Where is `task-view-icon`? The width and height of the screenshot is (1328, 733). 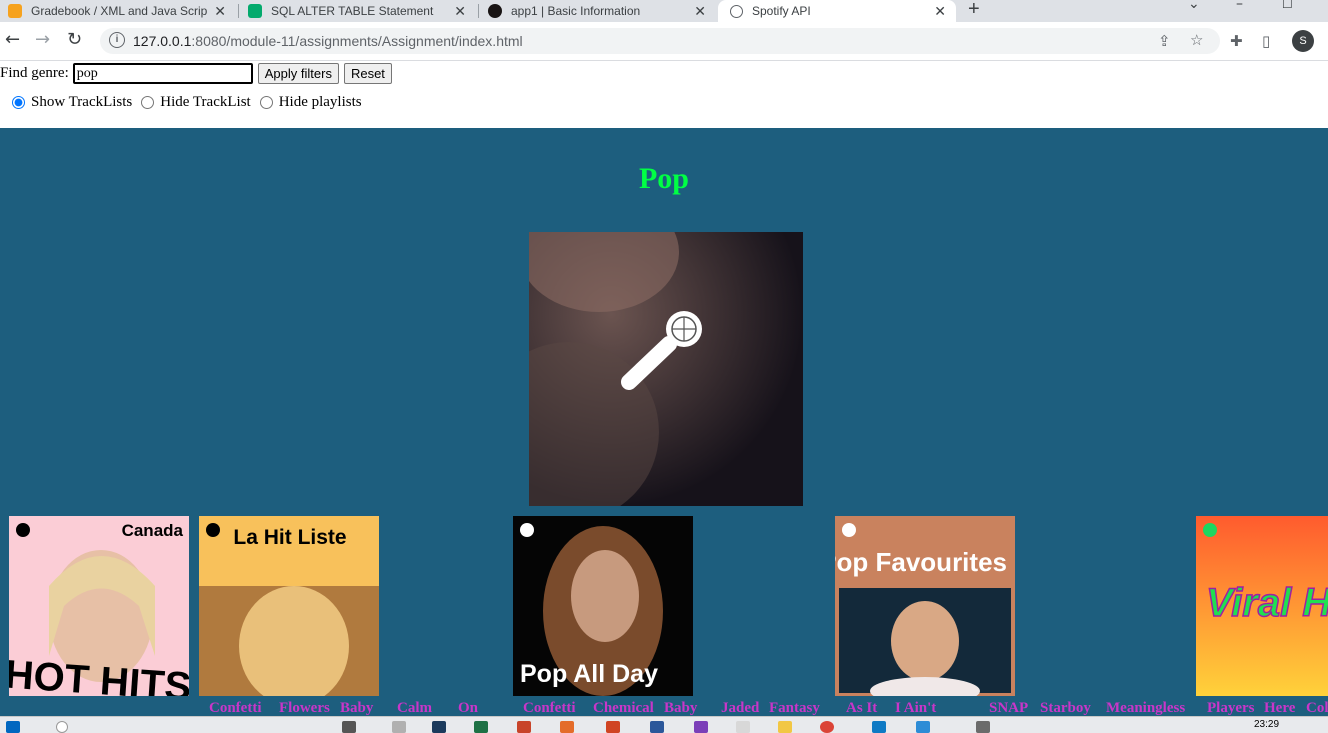
task-view-icon is located at coordinates (349, 727).